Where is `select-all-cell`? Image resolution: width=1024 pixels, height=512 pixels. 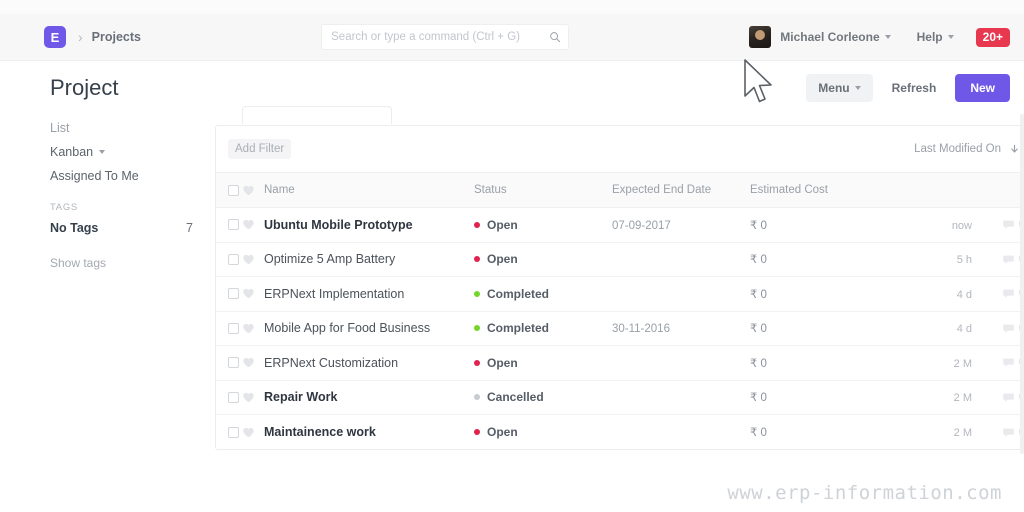 select-all-cell is located at coordinates (229, 190).